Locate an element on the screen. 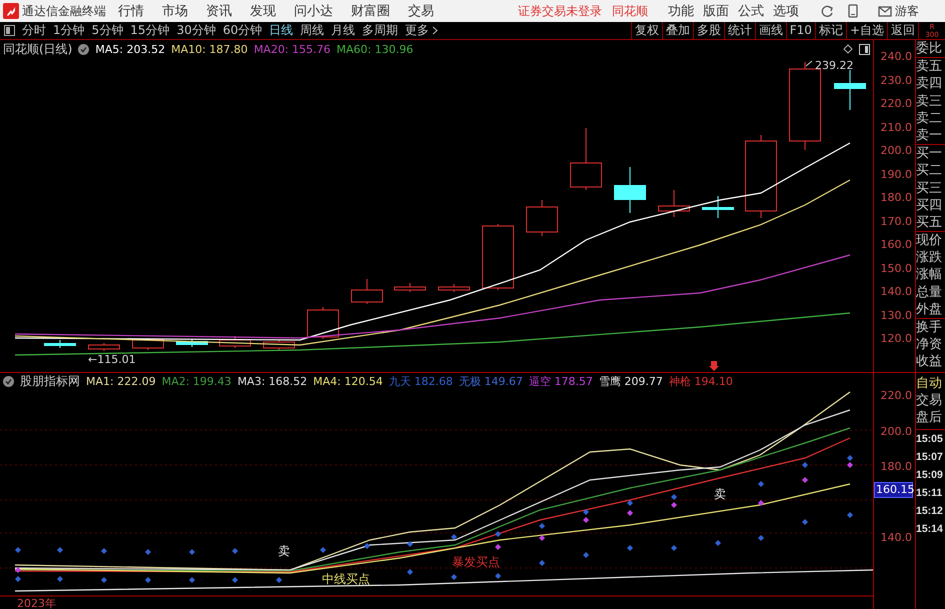  toolbar-button: 多股 is located at coordinates (708, 30).